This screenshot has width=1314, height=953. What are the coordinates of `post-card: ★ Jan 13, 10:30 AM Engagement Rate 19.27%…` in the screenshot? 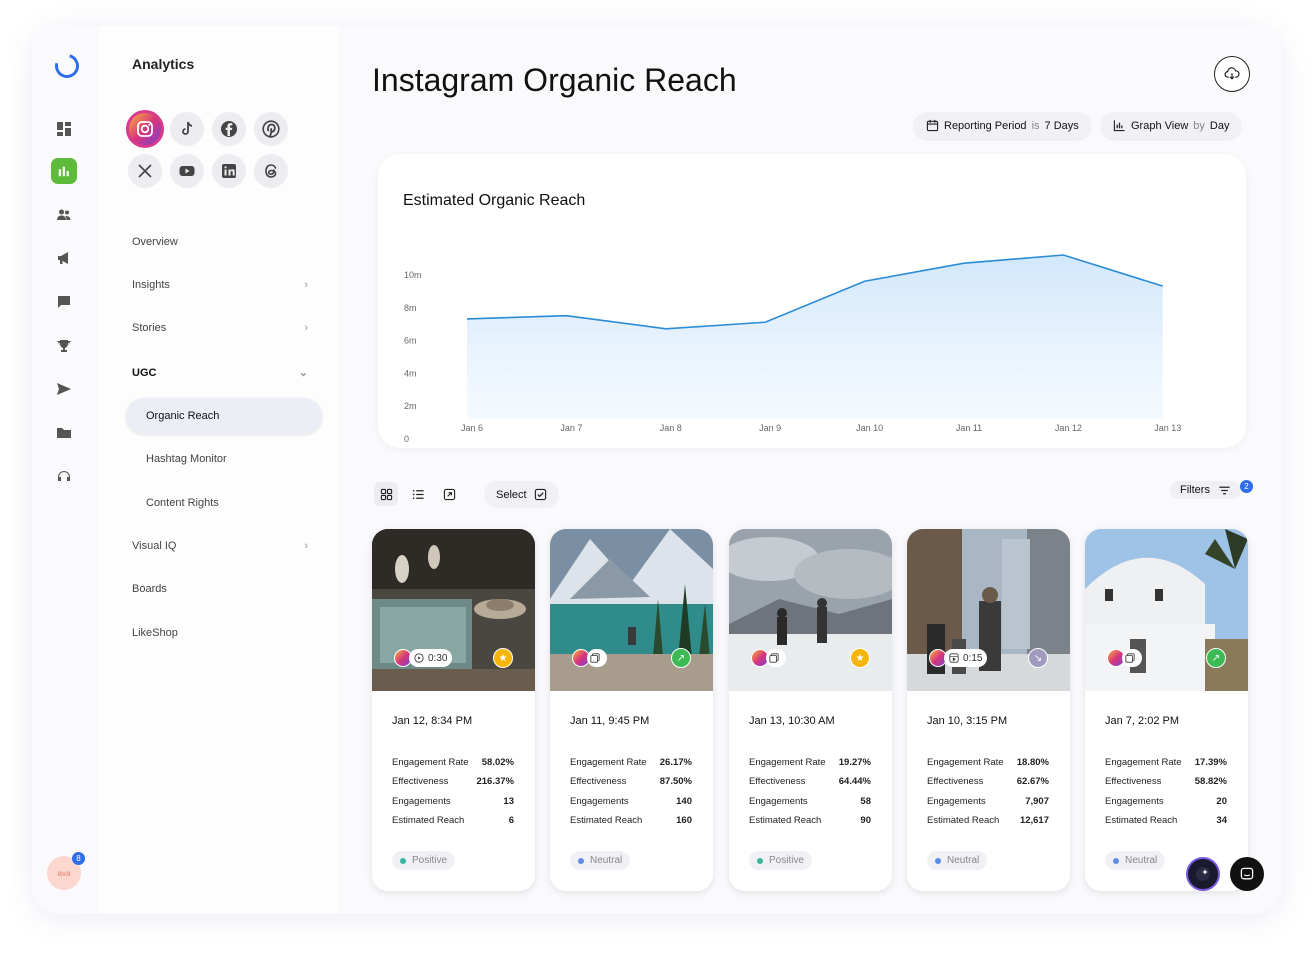 It's located at (810, 710).